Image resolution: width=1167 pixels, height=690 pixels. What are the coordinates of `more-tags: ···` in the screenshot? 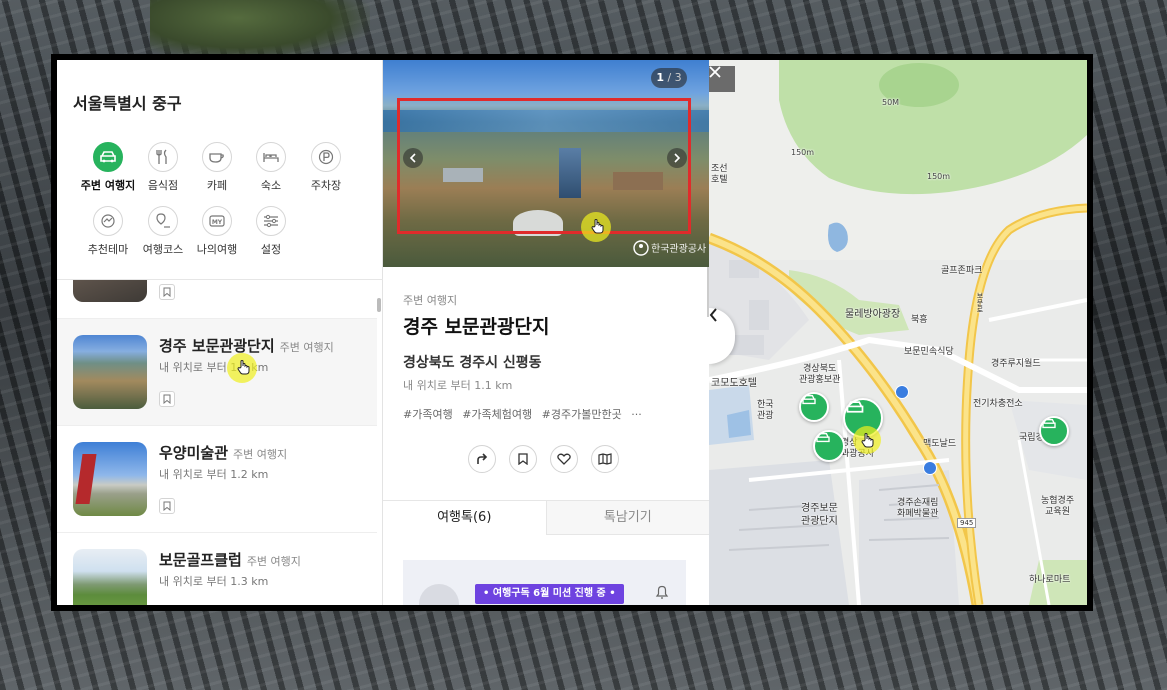 It's located at (636, 414).